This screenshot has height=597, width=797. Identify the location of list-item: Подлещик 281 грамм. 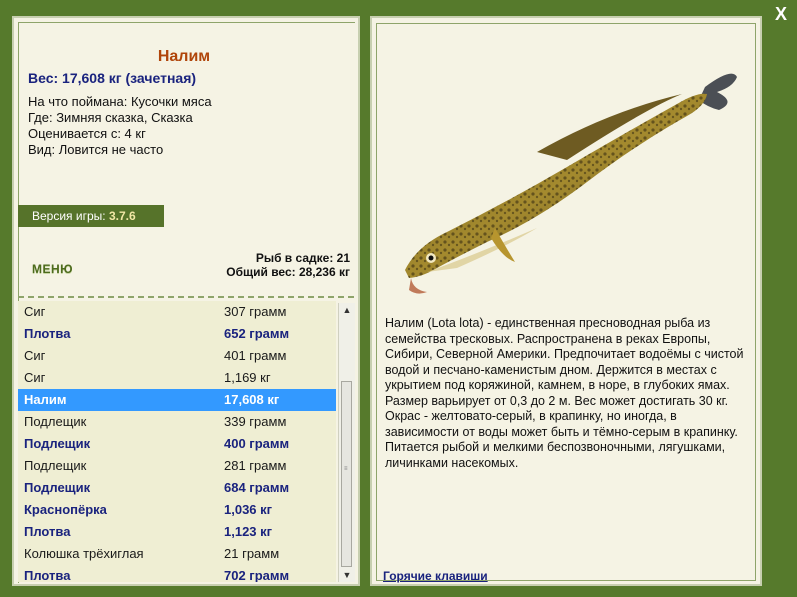
(177, 466).